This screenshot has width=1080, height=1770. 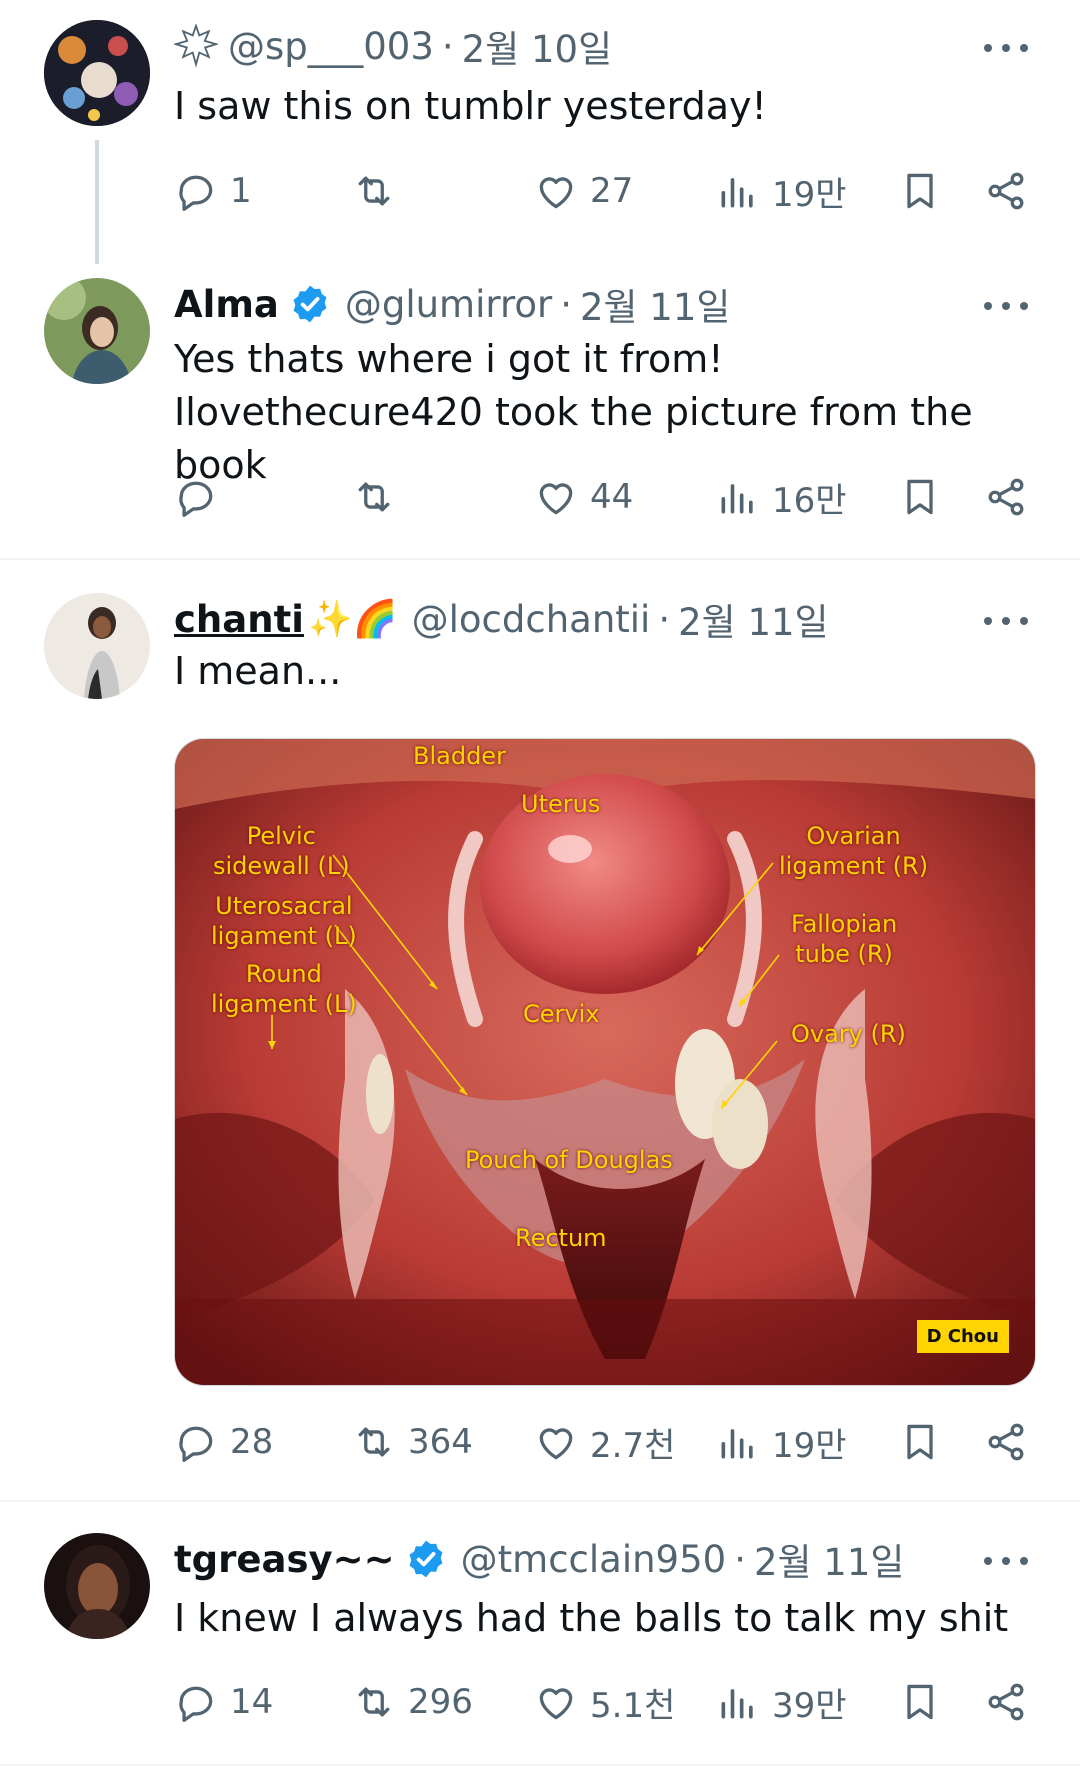 What do you see at coordinates (252, 1702) in the screenshot?
I see `reply-count: 14` at bounding box center [252, 1702].